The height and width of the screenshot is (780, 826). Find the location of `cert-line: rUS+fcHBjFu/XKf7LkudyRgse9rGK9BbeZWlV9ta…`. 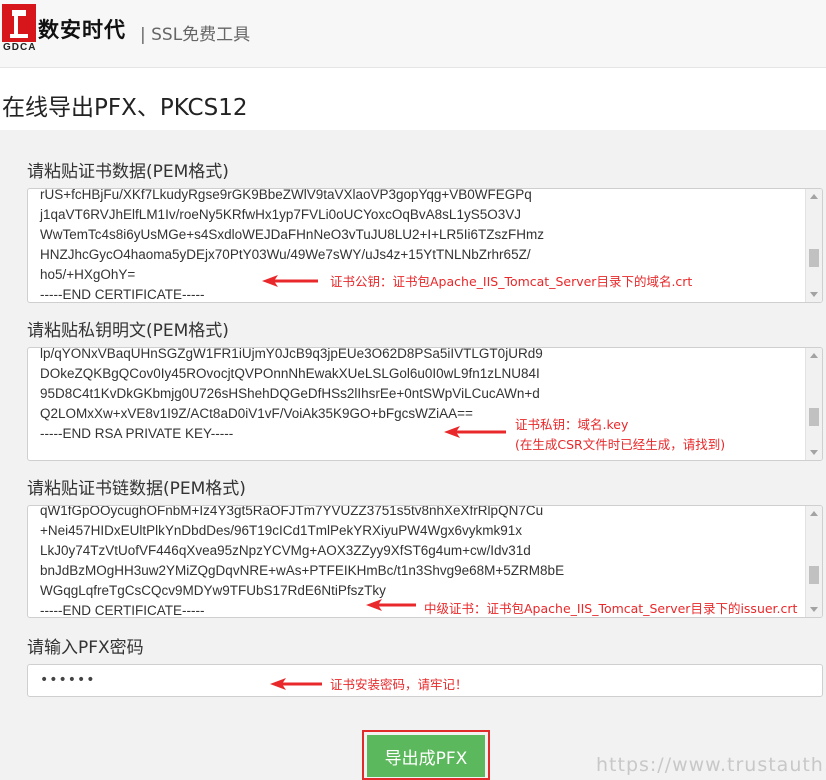

cert-line: rUS+fcHBjFu/XKf7LkudyRgse9rGK9BbeZWlV9ta… is located at coordinates (286, 195).